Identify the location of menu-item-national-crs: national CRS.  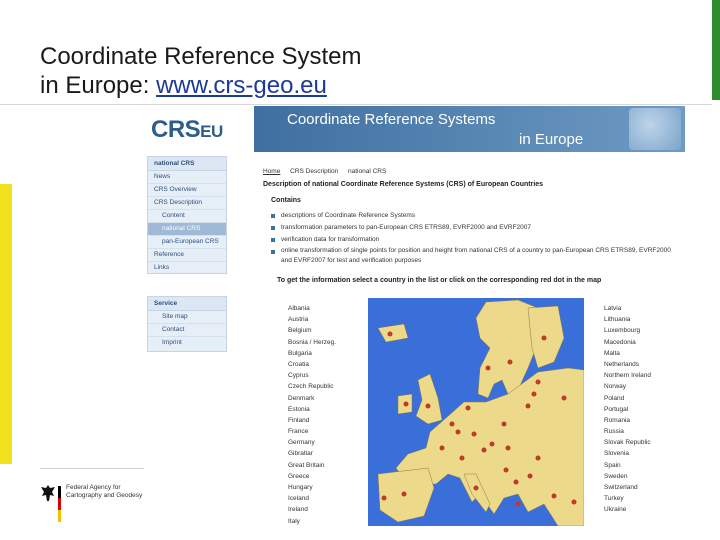
(187, 229).